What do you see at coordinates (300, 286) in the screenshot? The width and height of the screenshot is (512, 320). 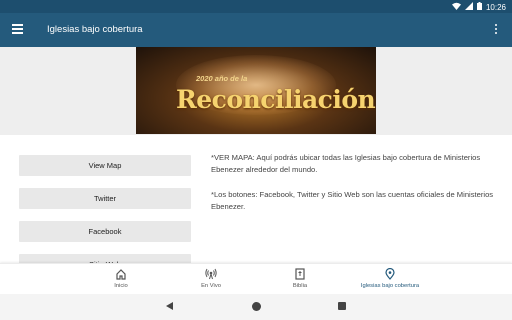 I see `nav-label-biblia: Biblia` at bounding box center [300, 286].